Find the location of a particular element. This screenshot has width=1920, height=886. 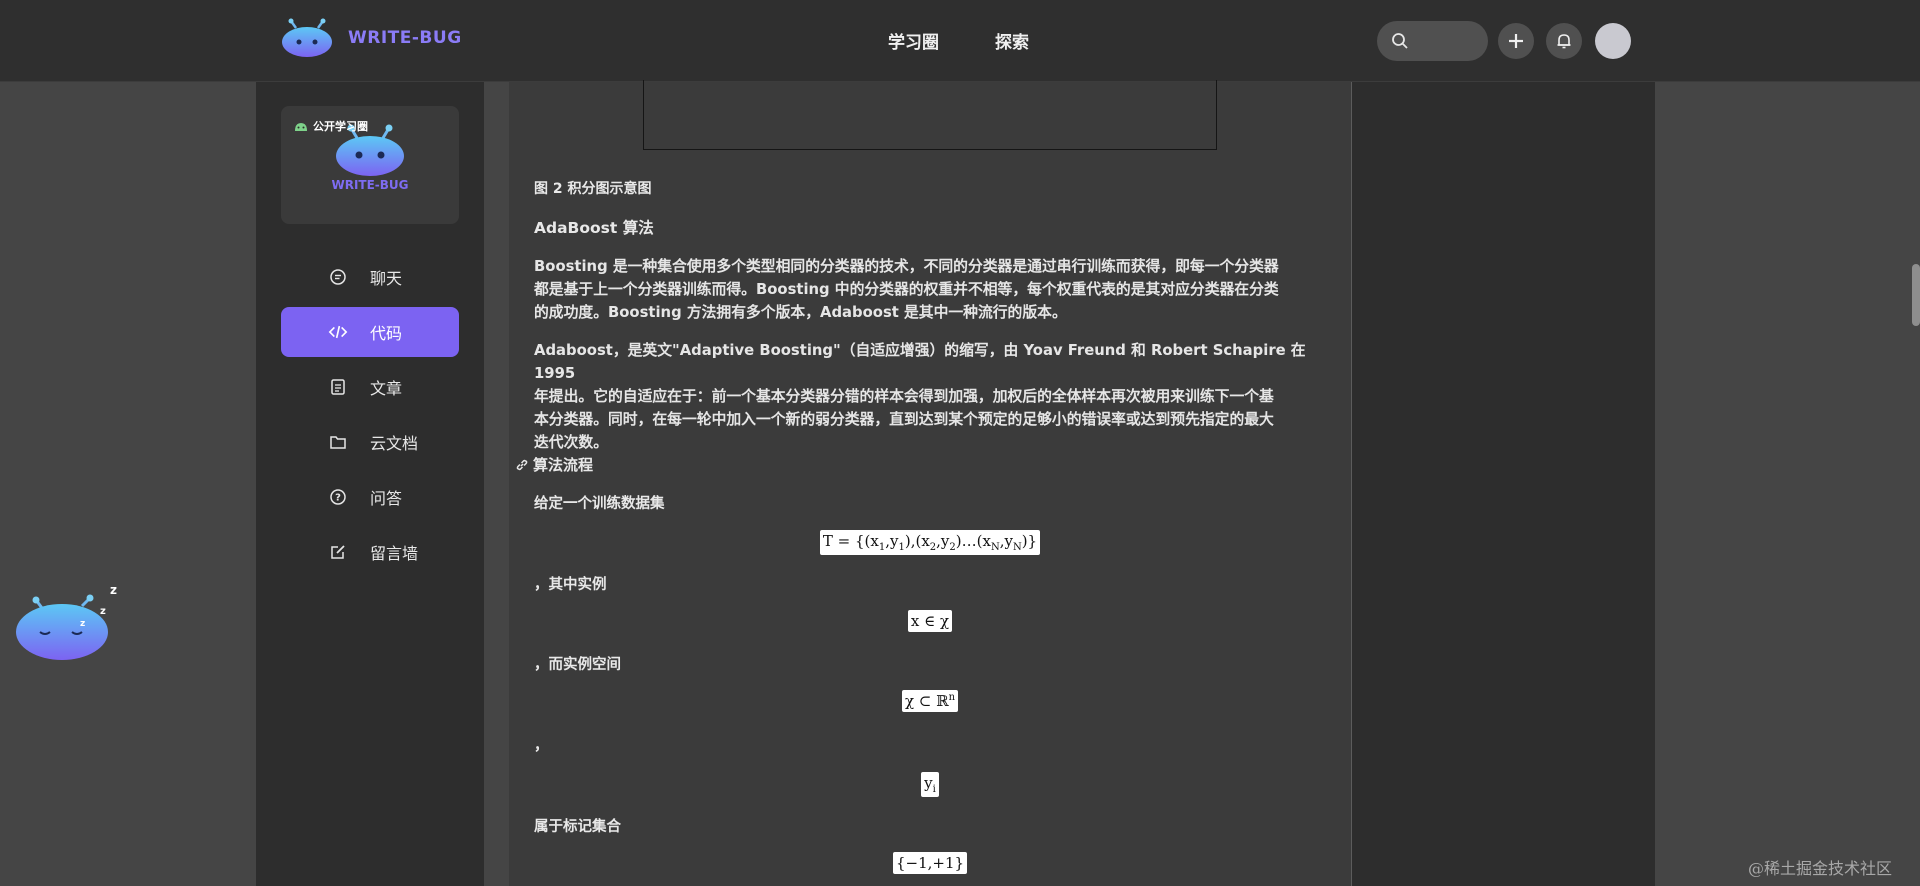

text-instance-space: ，而实例空间 is located at coordinates (577, 665).